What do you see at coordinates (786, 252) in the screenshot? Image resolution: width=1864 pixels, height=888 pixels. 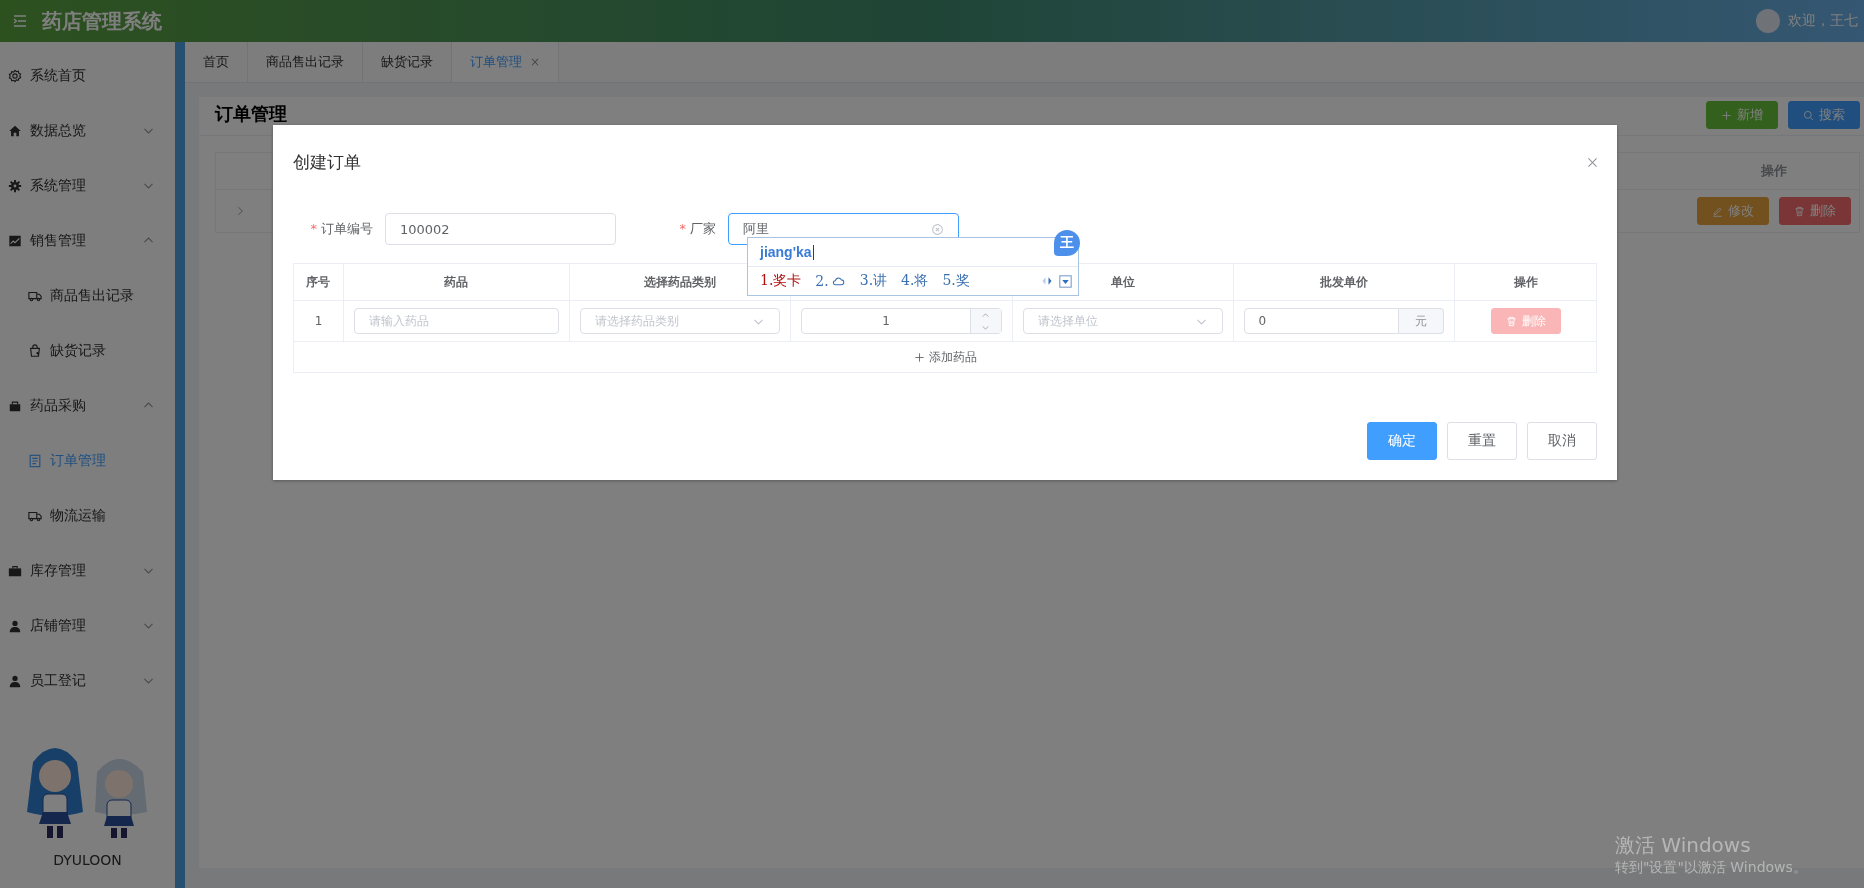 I see `ime-composition: jiang'ka` at bounding box center [786, 252].